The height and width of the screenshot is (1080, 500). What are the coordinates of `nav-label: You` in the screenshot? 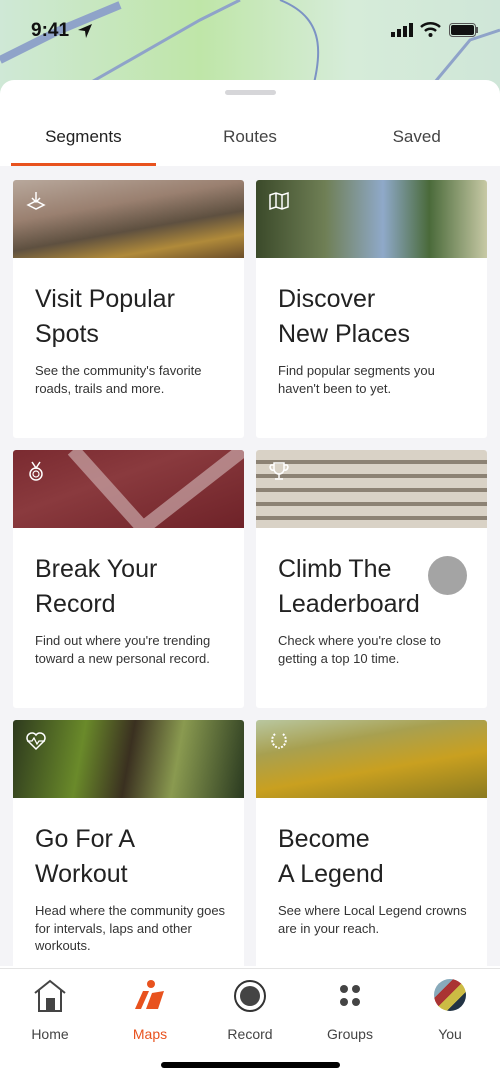 It's located at (450, 1034).